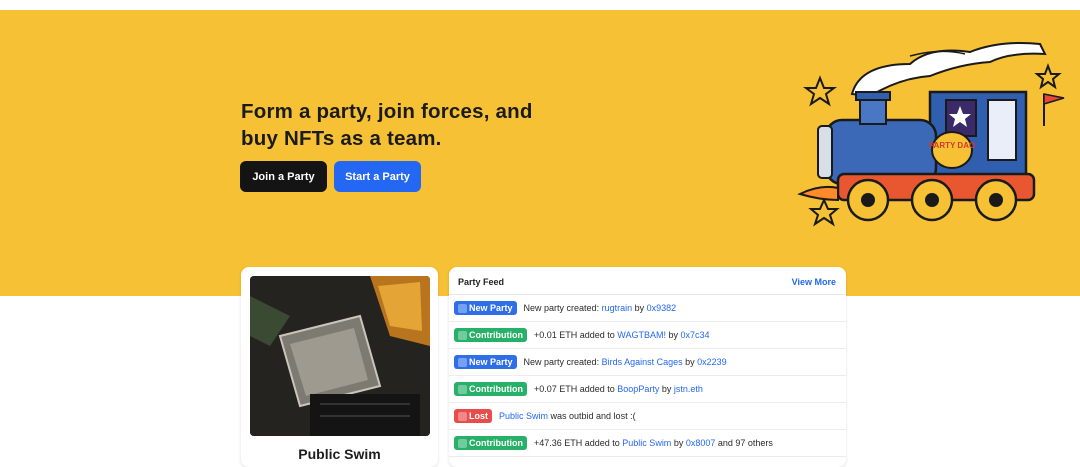 This screenshot has width=1080, height=467. Describe the element at coordinates (617, 308) in the screenshot. I see `party-link: rugtrain` at that location.